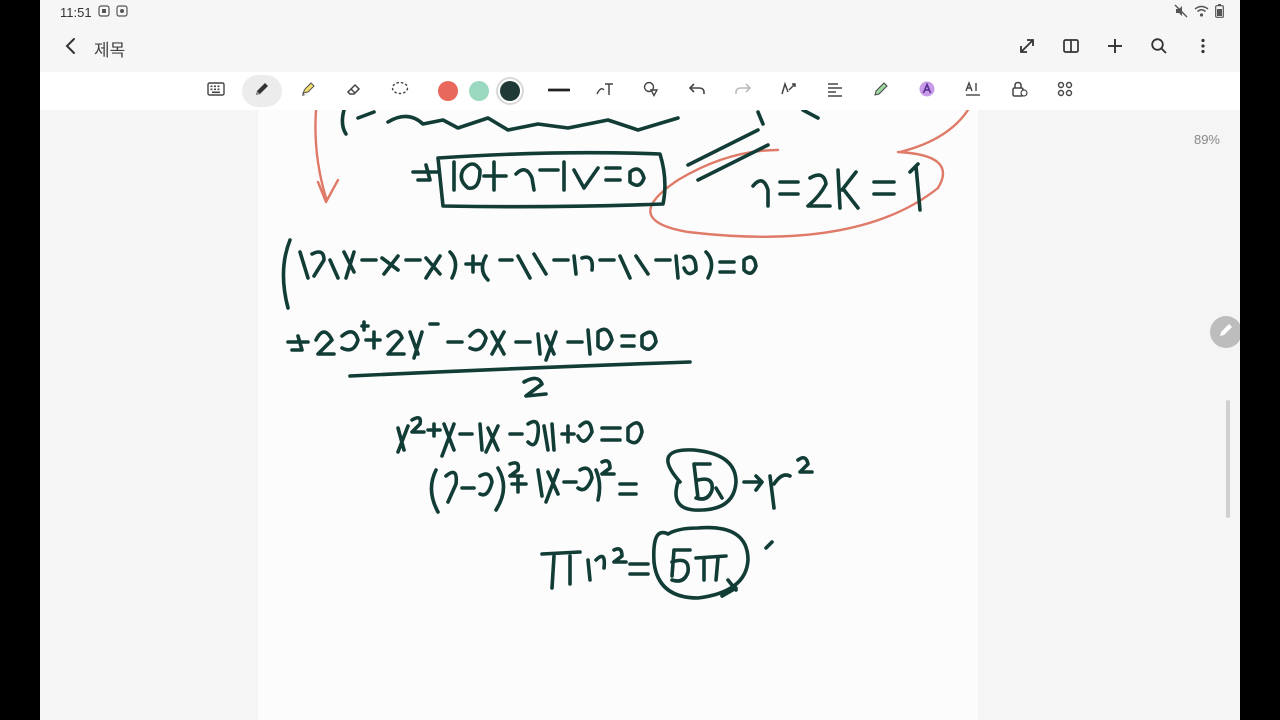  Describe the element at coordinates (1181, 12) in the screenshot. I see `mute-icon` at that location.